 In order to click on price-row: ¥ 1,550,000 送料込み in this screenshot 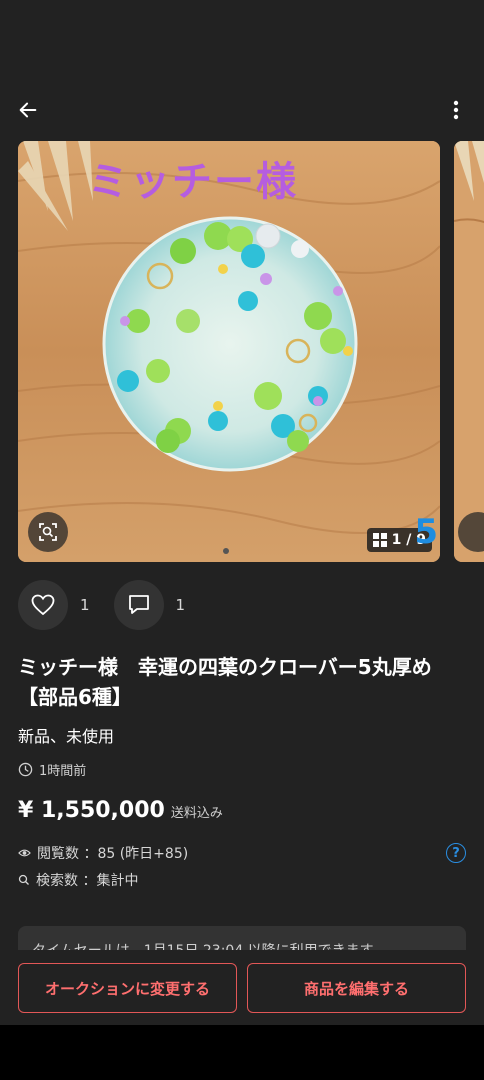, I will do `click(120, 810)`.